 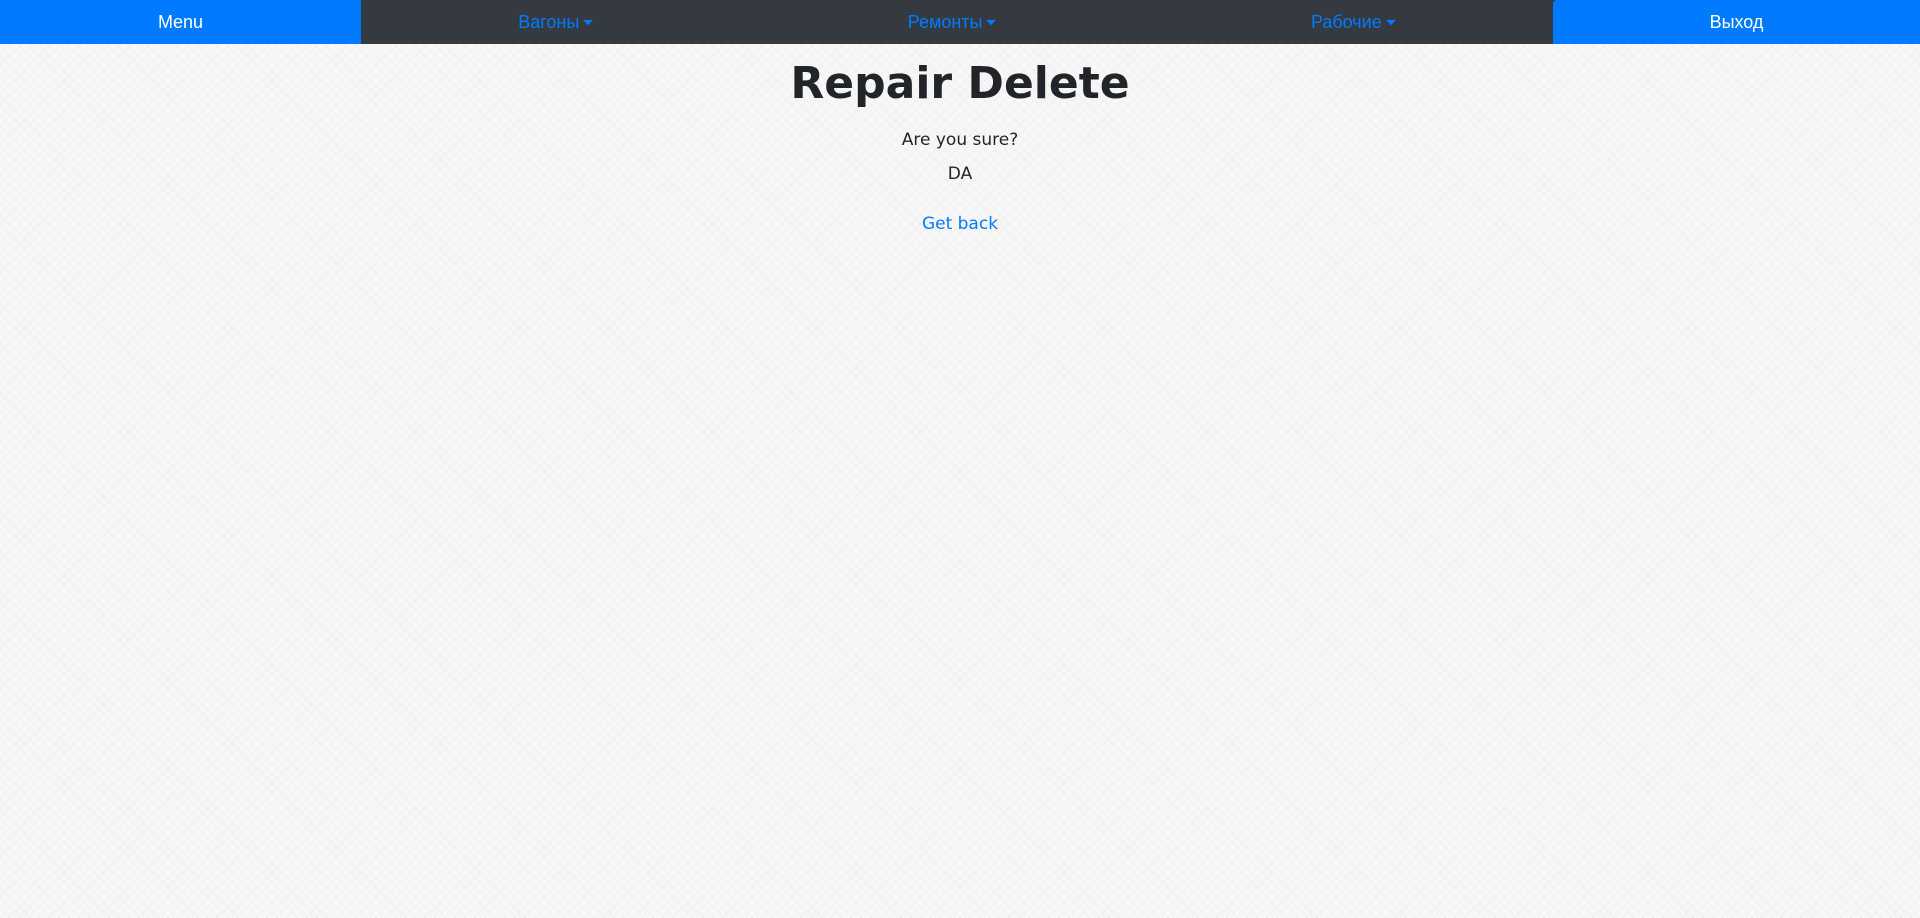 What do you see at coordinates (180, 22) in the screenshot?
I see `menu-button: Menu` at bounding box center [180, 22].